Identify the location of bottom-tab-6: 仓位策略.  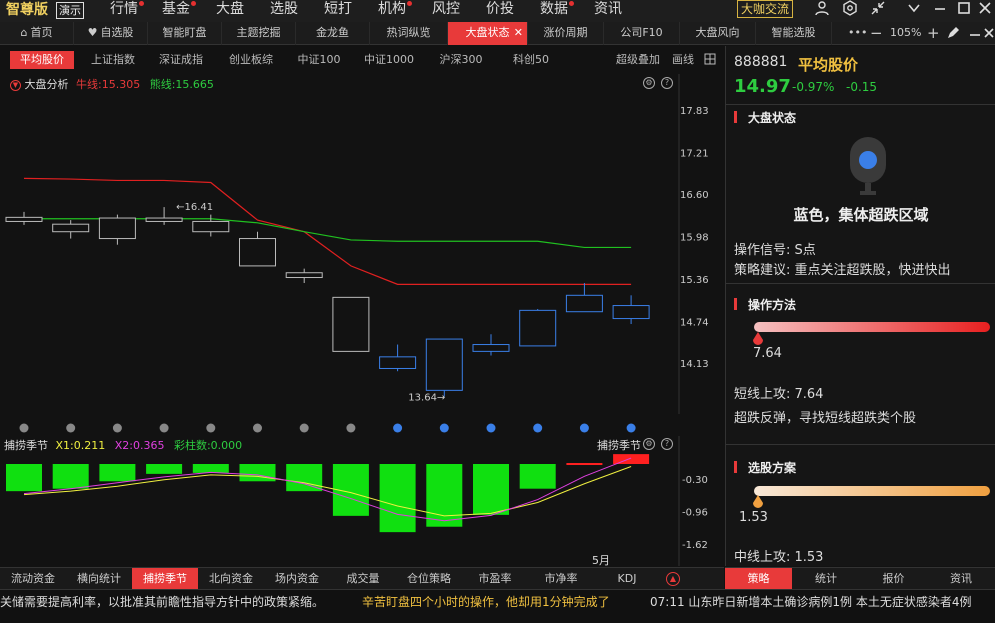
(429, 579).